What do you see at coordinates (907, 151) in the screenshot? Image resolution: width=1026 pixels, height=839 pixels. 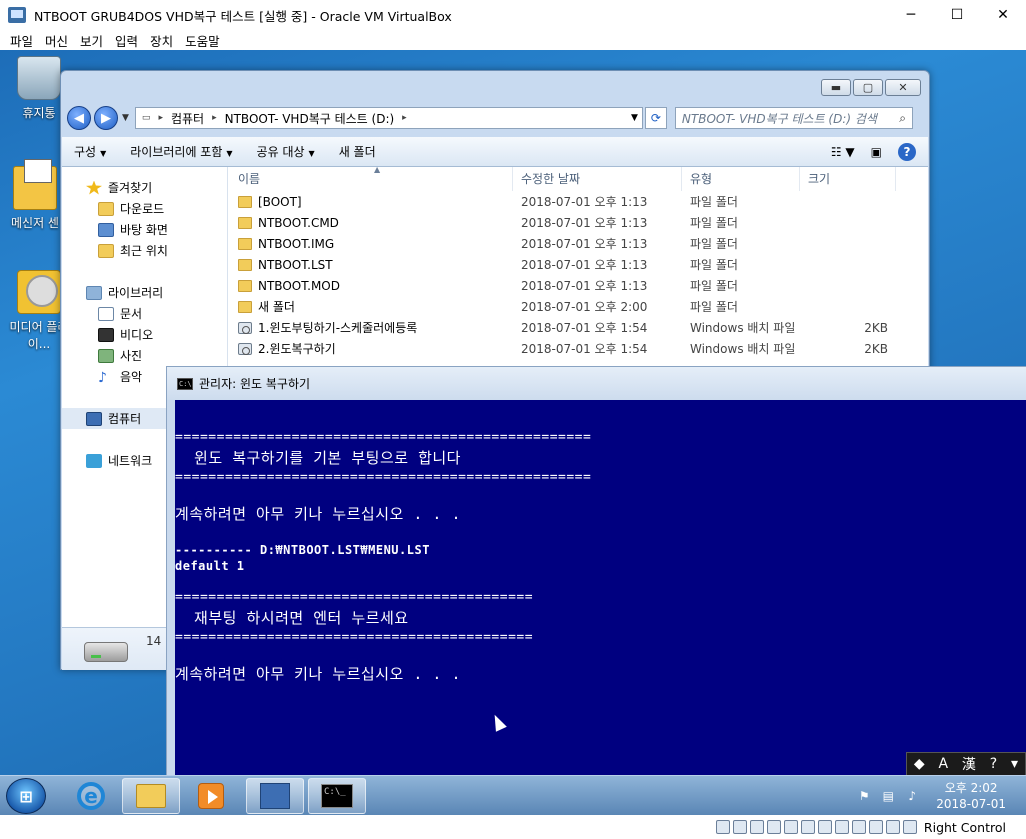 I see `help-icon: ?` at bounding box center [907, 151].